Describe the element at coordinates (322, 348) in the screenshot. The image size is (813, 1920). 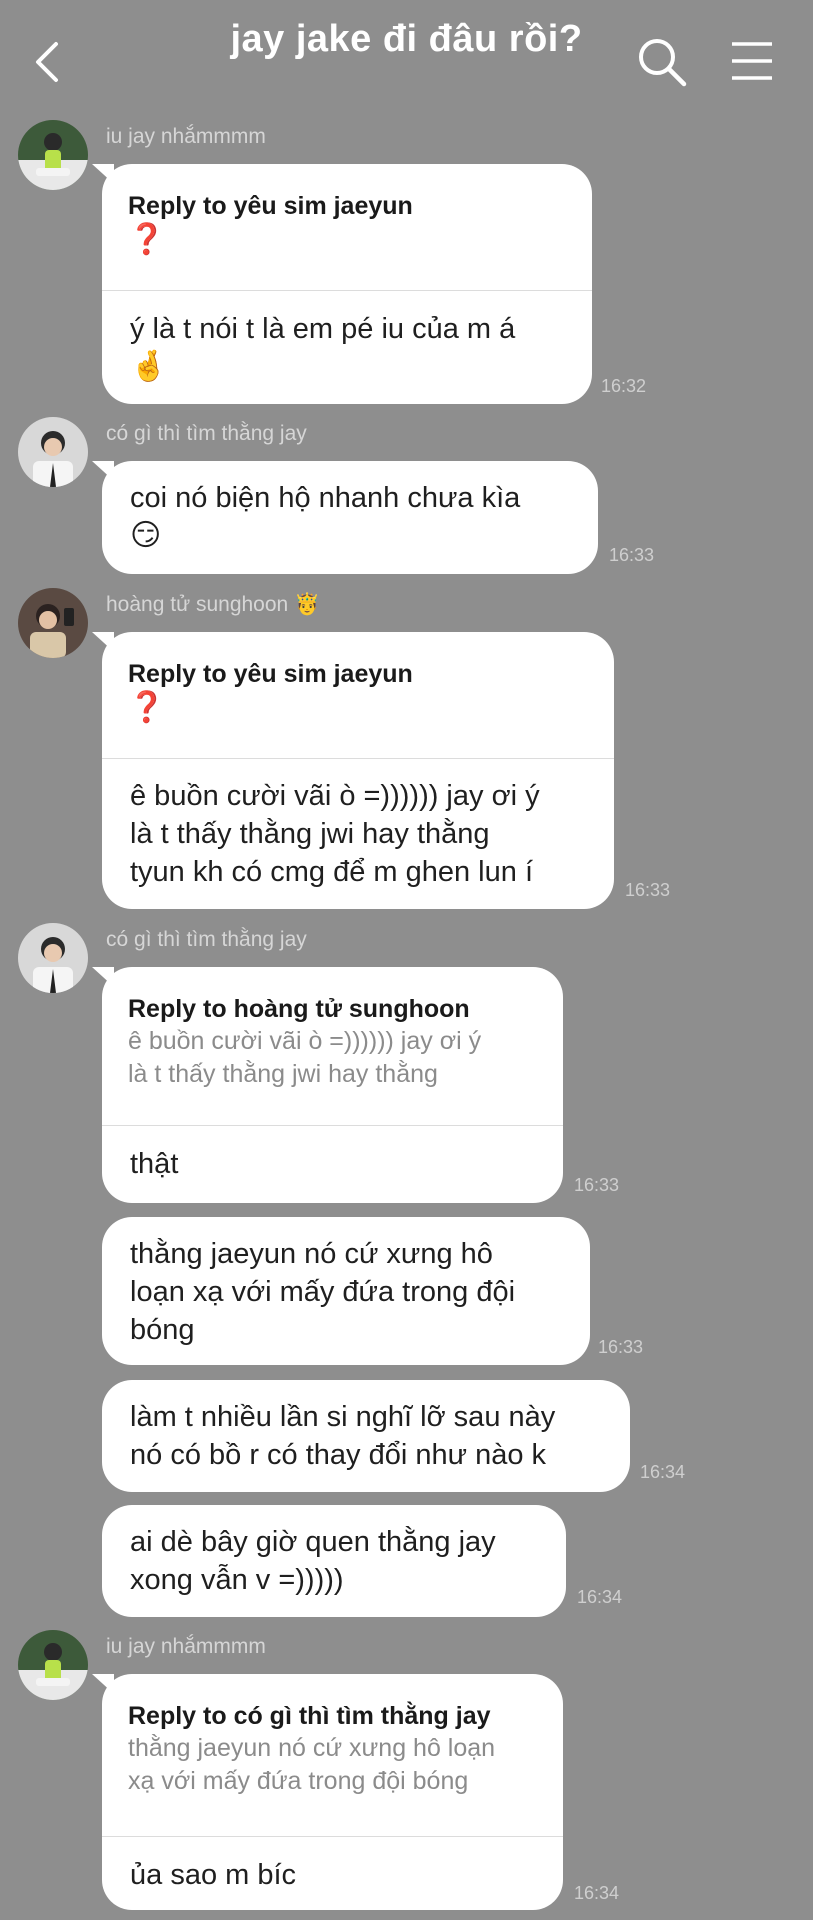
I see `message-text: ý là t nói t là em pé iu của m á 🤞` at that location.